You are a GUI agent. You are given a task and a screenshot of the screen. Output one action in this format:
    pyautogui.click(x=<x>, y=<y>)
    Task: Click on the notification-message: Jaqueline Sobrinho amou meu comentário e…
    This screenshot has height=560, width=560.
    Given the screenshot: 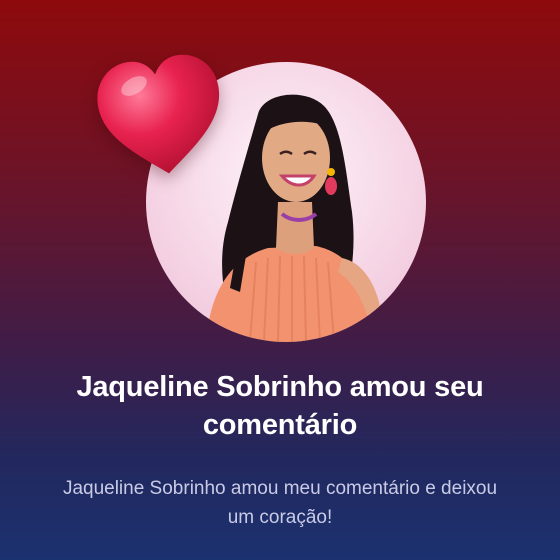 What is the action you would take?
    pyautogui.click(x=280, y=503)
    